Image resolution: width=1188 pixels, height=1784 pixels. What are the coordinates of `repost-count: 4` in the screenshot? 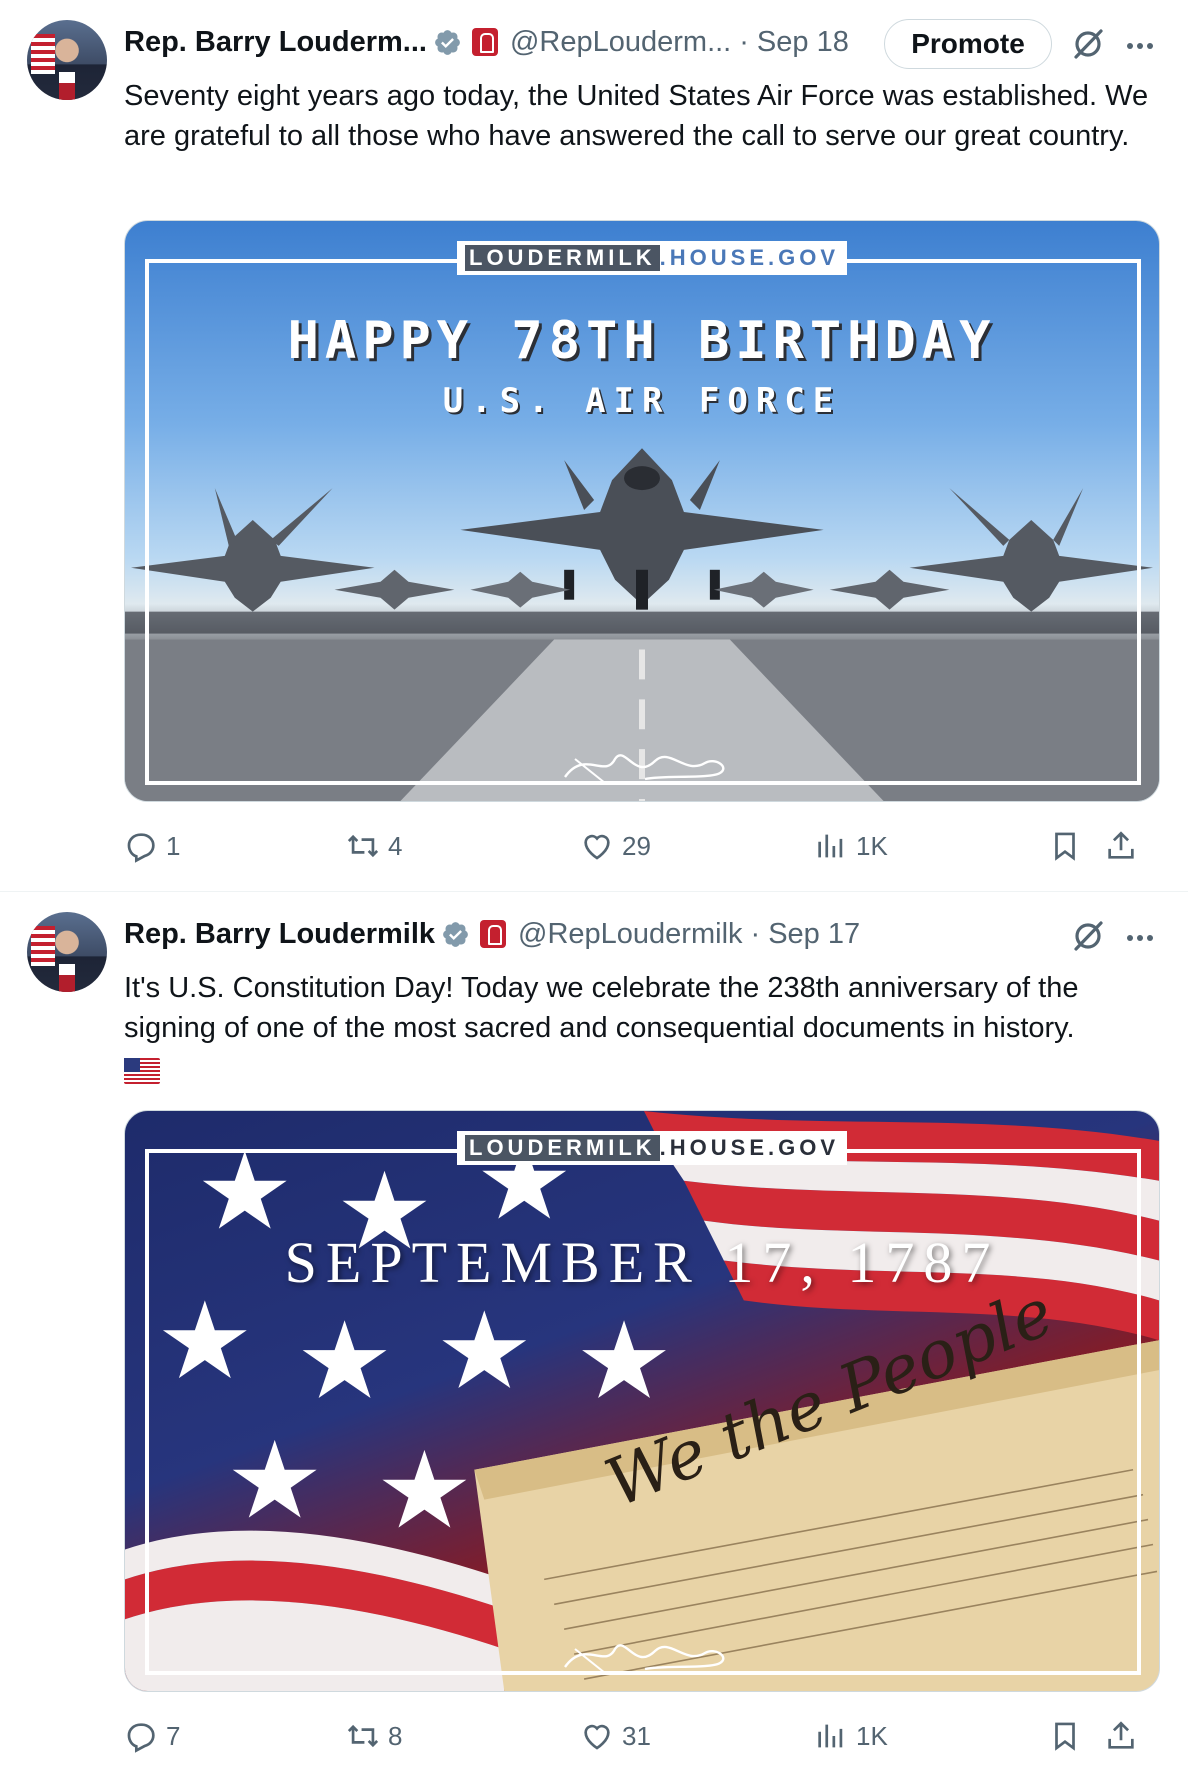 It's located at (395, 845).